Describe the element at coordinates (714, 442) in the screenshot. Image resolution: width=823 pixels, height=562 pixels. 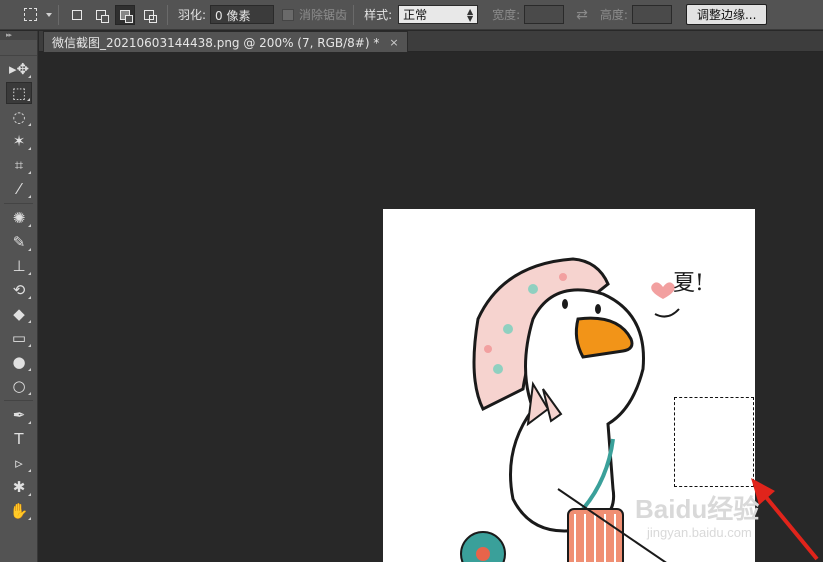
I see `marquee-selection` at that location.